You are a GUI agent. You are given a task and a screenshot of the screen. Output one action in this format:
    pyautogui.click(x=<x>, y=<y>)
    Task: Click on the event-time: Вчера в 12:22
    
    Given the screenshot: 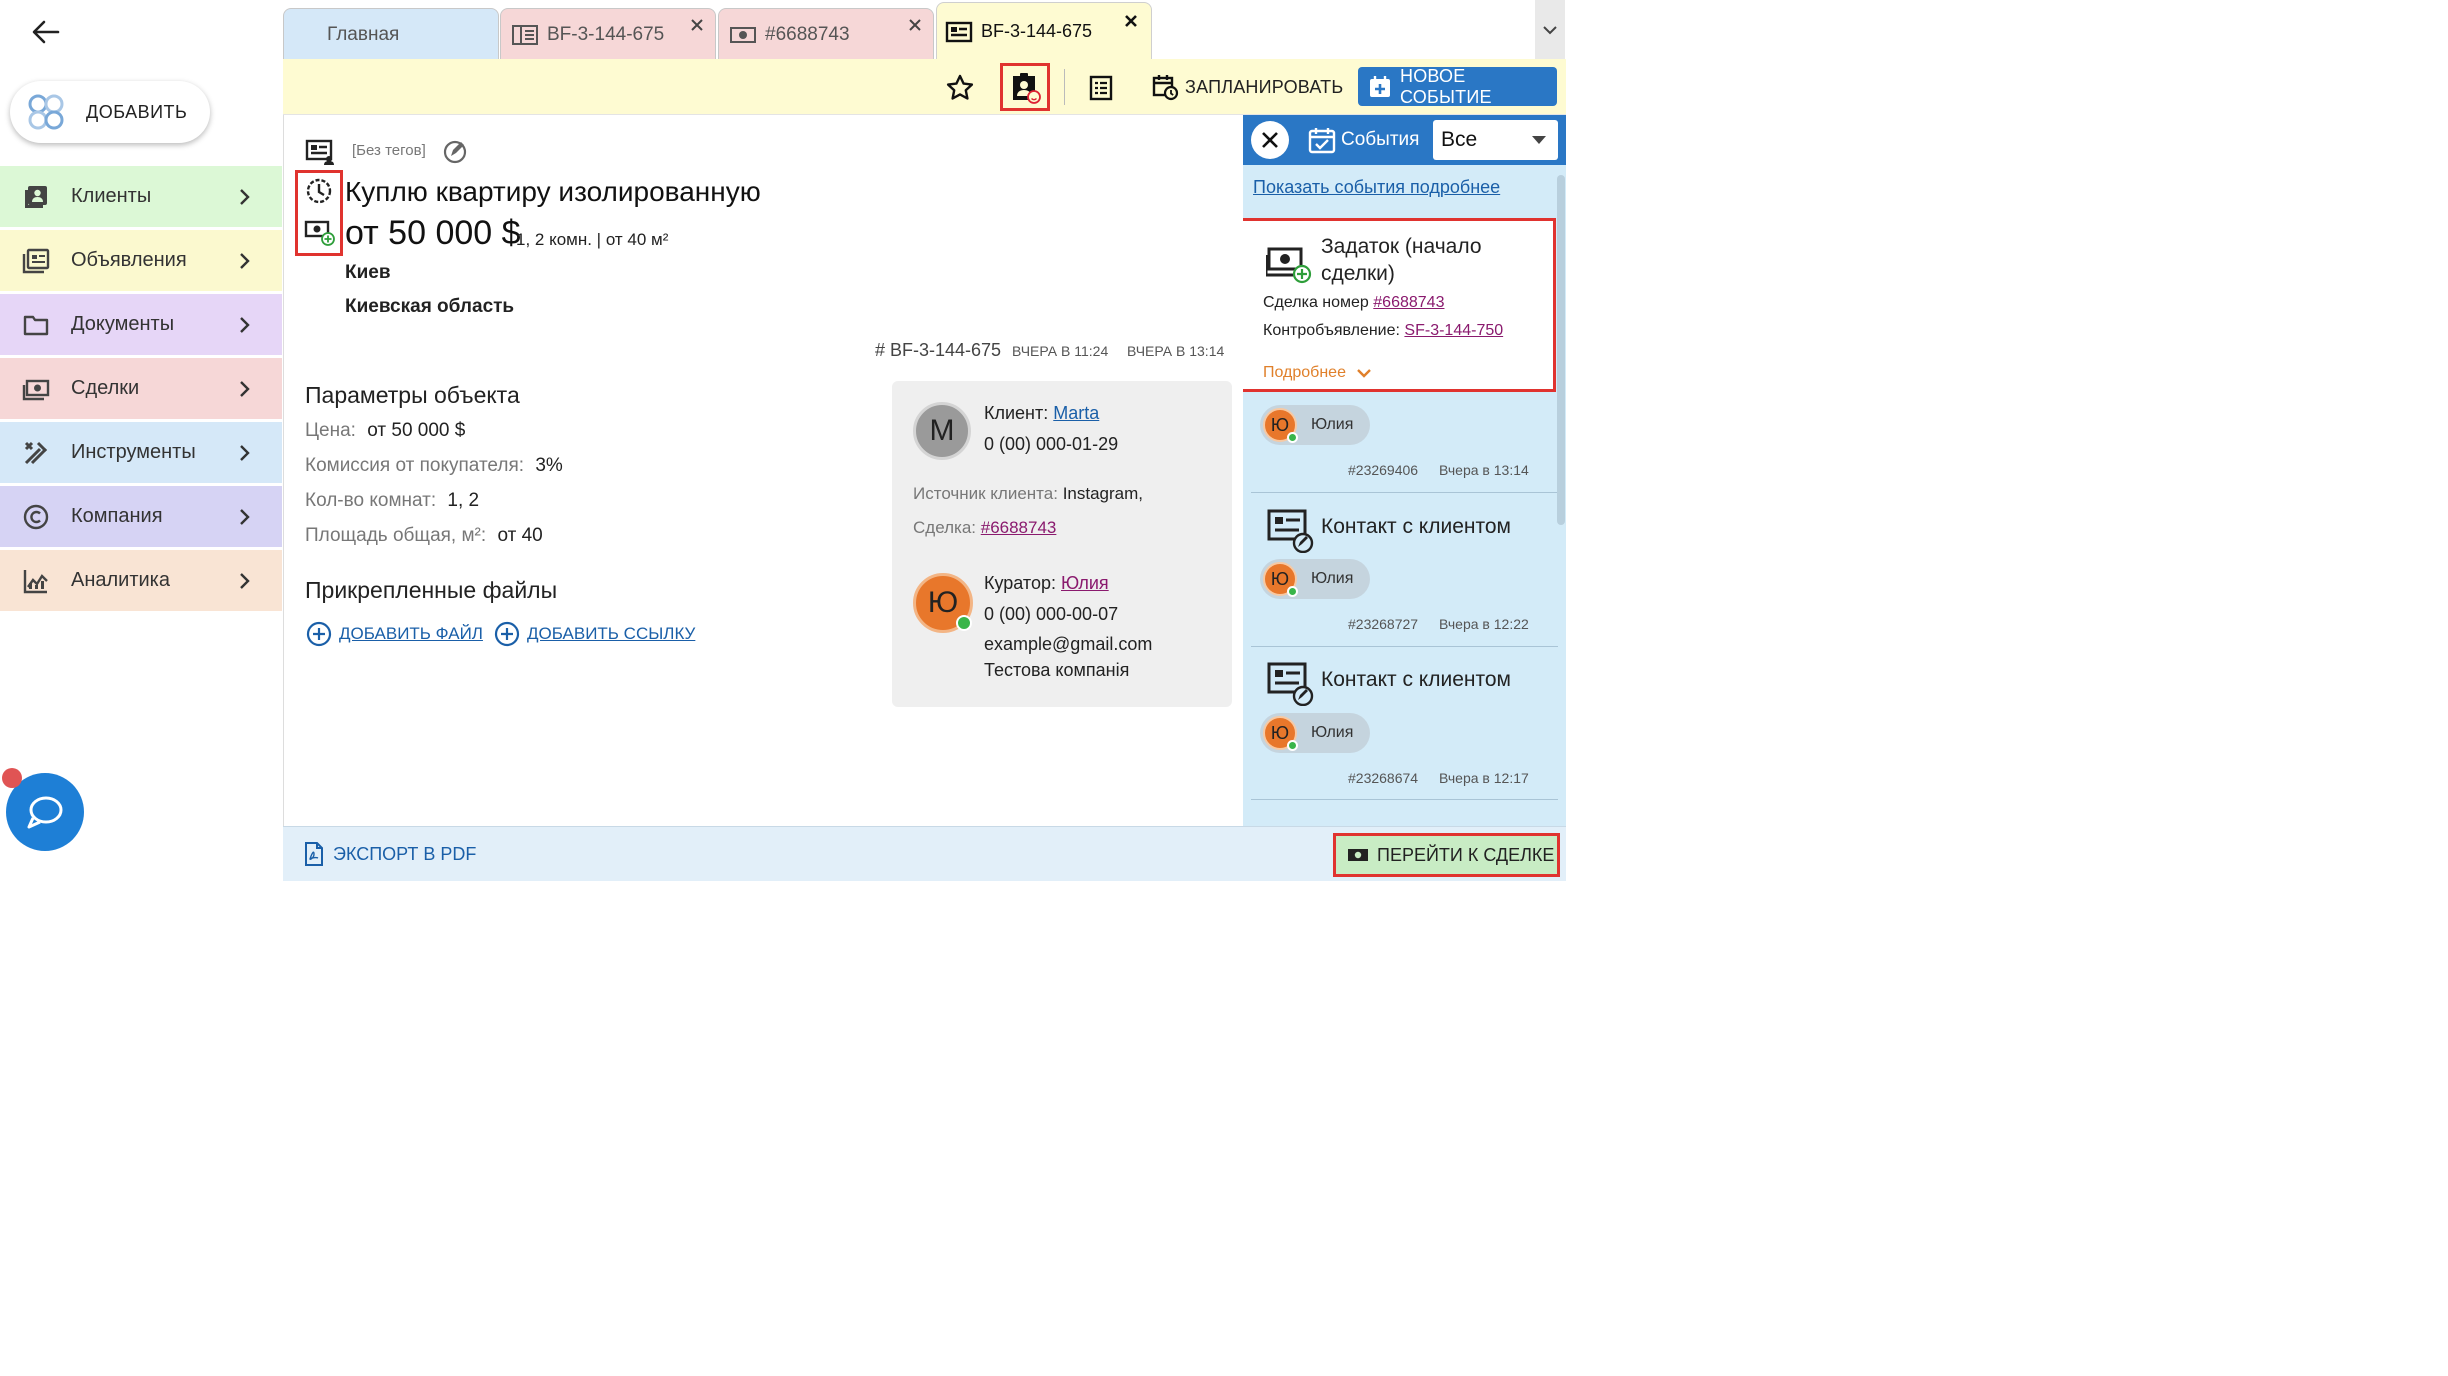 What is the action you would take?
    pyautogui.click(x=1484, y=624)
    